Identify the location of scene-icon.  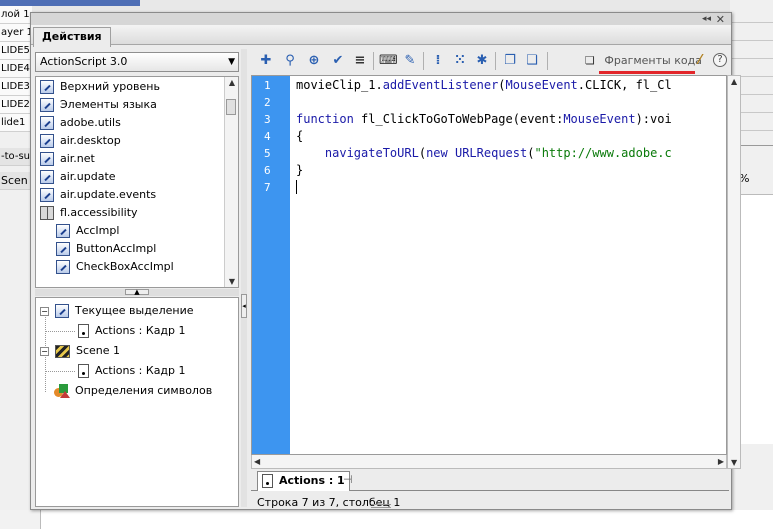
(62, 351).